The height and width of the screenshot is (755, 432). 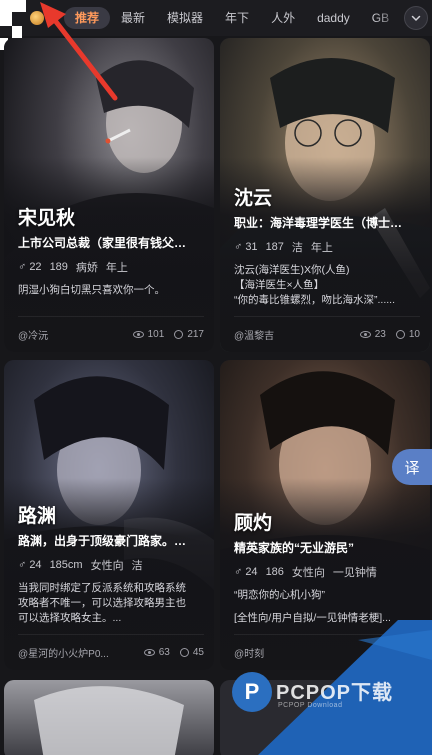 I want to click on watermark-logo-icon: P, so click(x=252, y=692).